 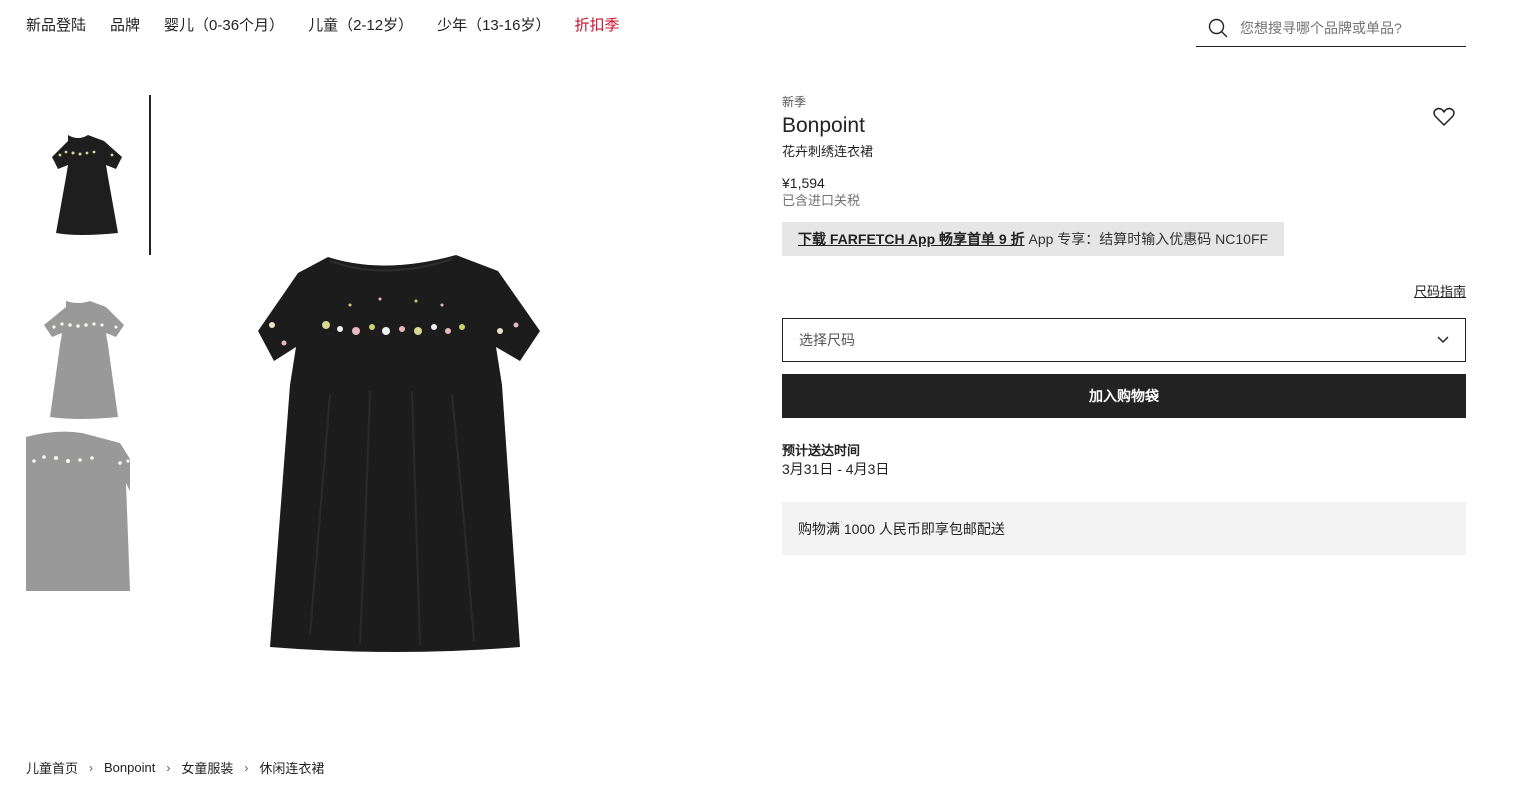 What do you see at coordinates (52, 767) in the screenshot?
I see `breadcrumb-item-kids-home: 儿童首页` at bounding box center [52, 767].